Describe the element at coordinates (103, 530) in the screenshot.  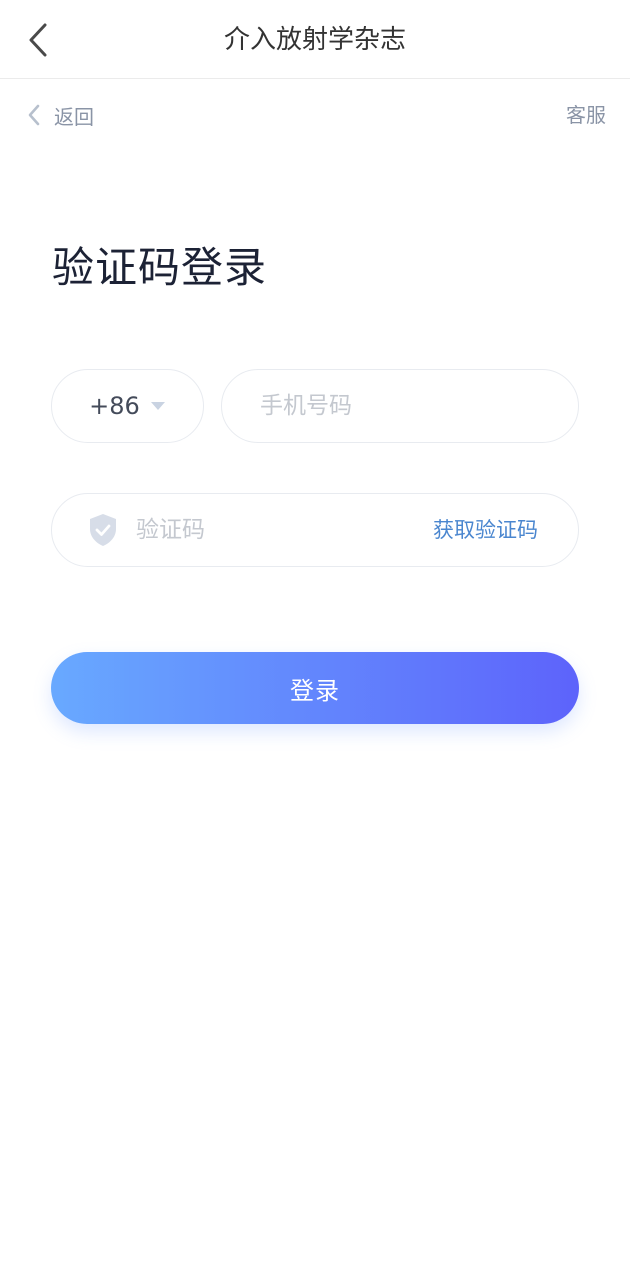
I see `shield-check-icon` at that location.